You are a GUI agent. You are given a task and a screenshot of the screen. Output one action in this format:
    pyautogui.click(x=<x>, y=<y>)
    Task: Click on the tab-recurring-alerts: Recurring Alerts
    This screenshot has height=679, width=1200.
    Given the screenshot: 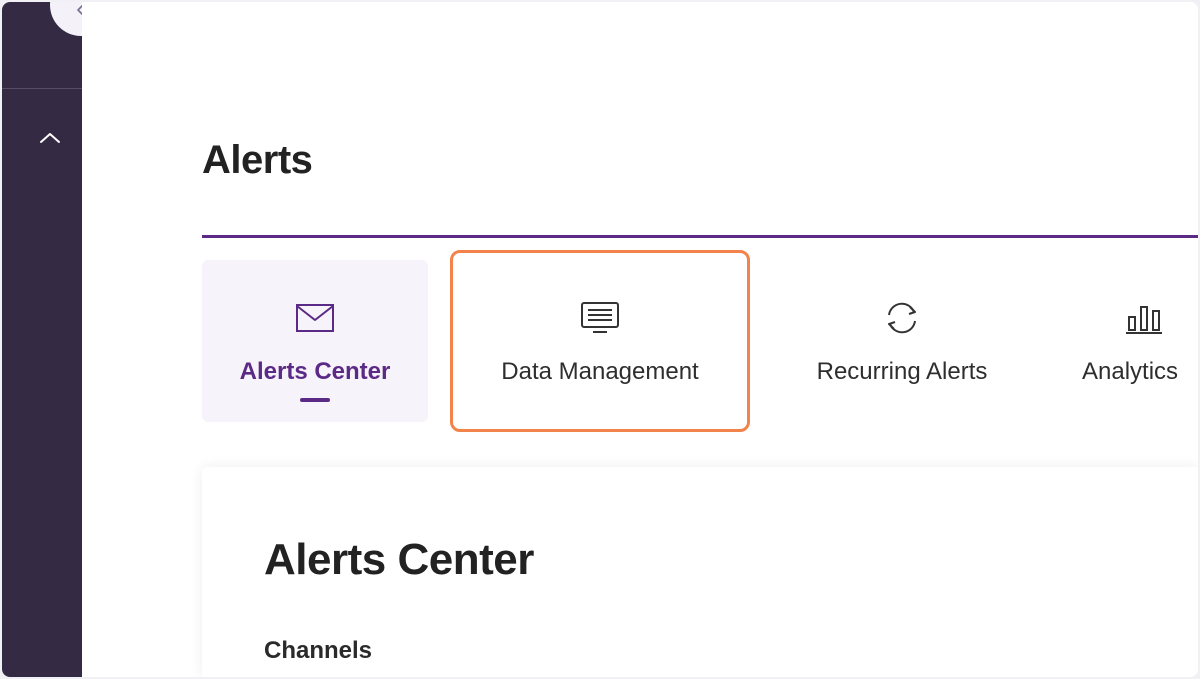 What is the action you would take?
    pyautogui.click(x=902, y=341)
    